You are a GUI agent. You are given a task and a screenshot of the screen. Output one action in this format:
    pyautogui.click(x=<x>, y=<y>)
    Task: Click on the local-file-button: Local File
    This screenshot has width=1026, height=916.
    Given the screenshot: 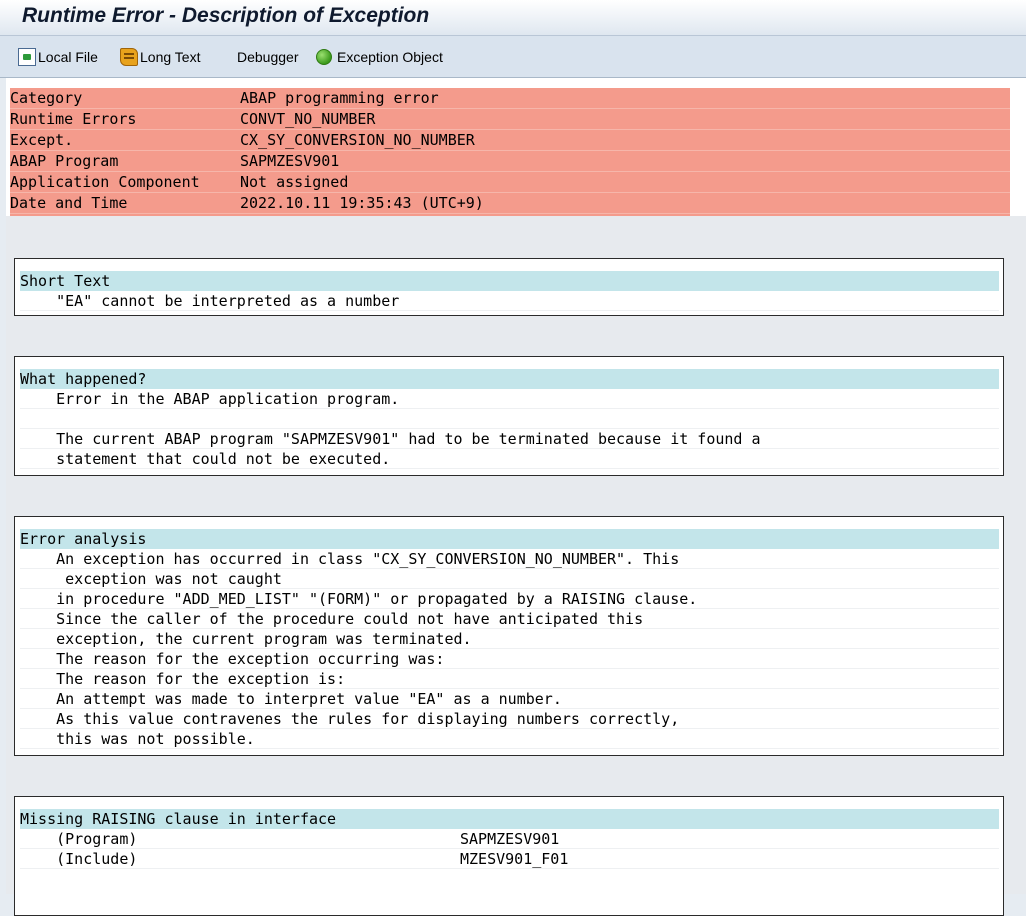 What is the action you would take?
    pyautogui.click(x=58, y=57)
    